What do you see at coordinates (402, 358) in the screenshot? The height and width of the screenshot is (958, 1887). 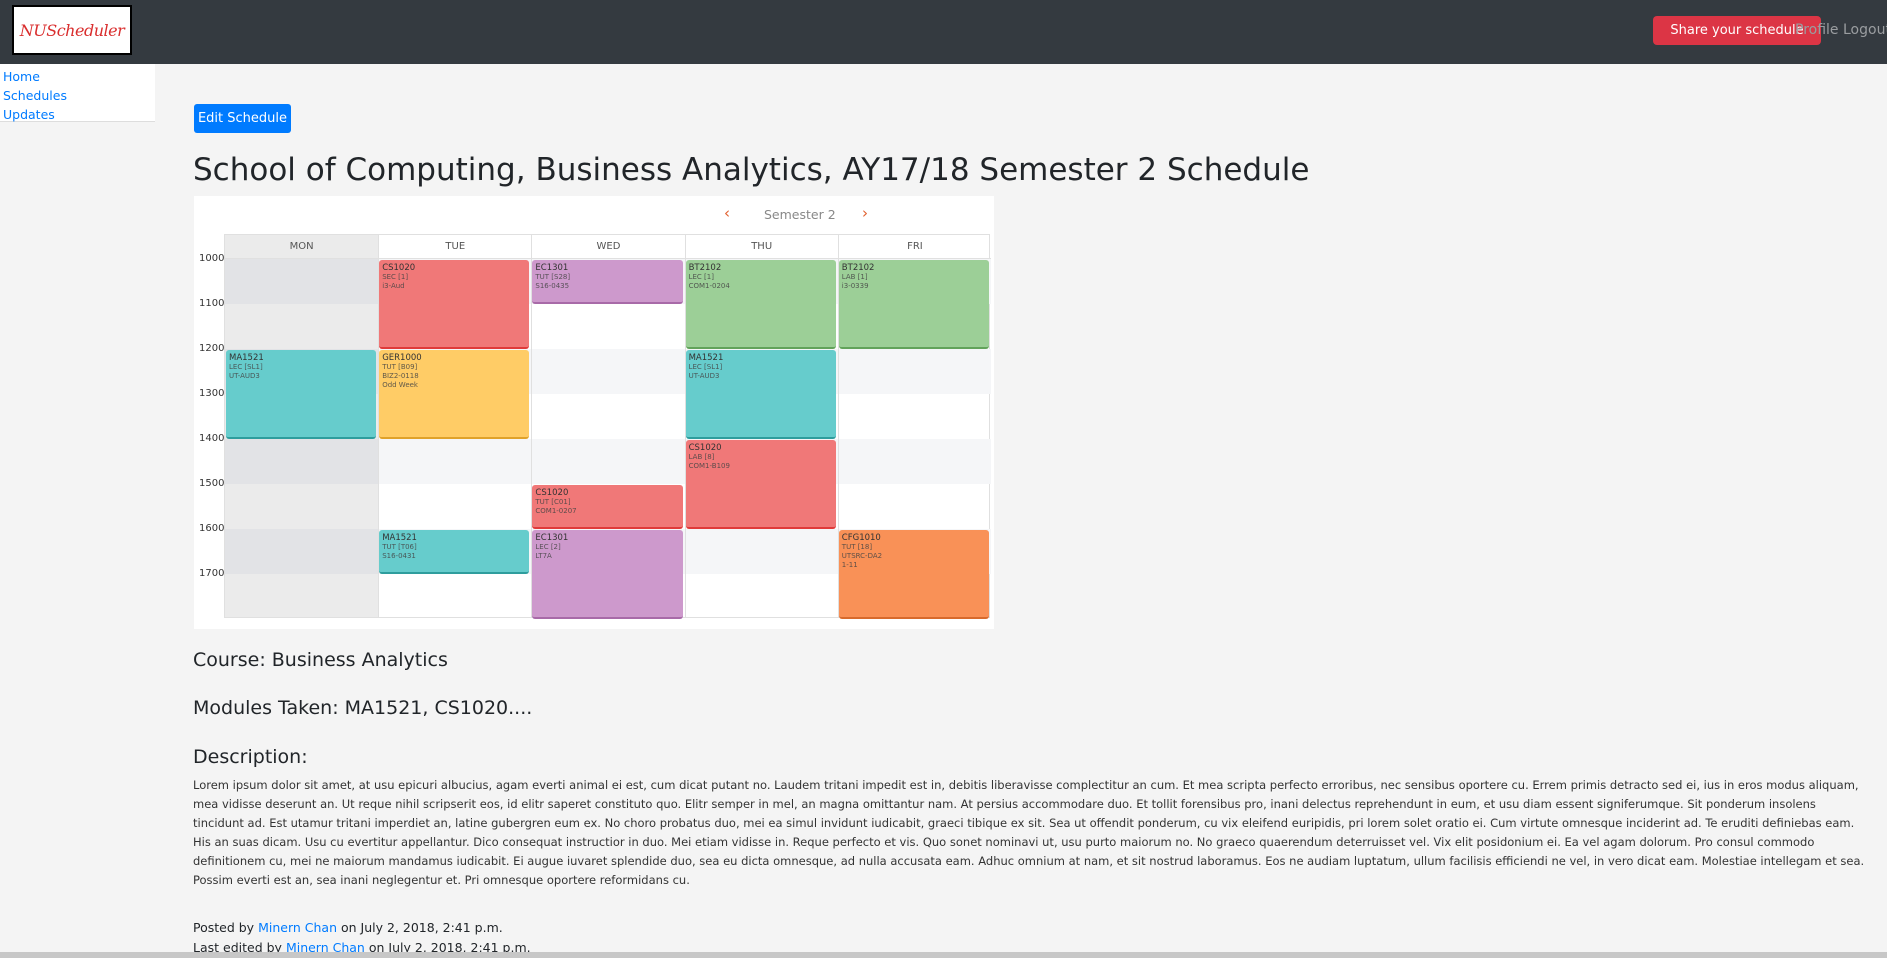 I see `event-code: GER1000` at bounding box center [402, 358].